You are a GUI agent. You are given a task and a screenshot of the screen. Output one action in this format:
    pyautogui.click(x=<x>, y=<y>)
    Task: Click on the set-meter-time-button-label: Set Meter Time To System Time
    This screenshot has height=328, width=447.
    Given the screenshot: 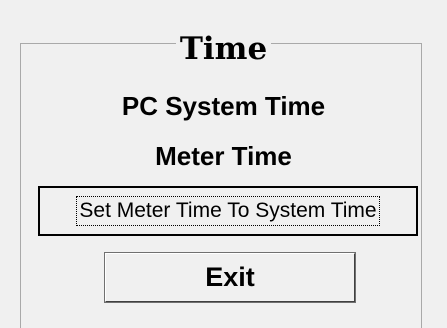 What is the action you would take?
    pyautogui.click(x=228, y=211)
    